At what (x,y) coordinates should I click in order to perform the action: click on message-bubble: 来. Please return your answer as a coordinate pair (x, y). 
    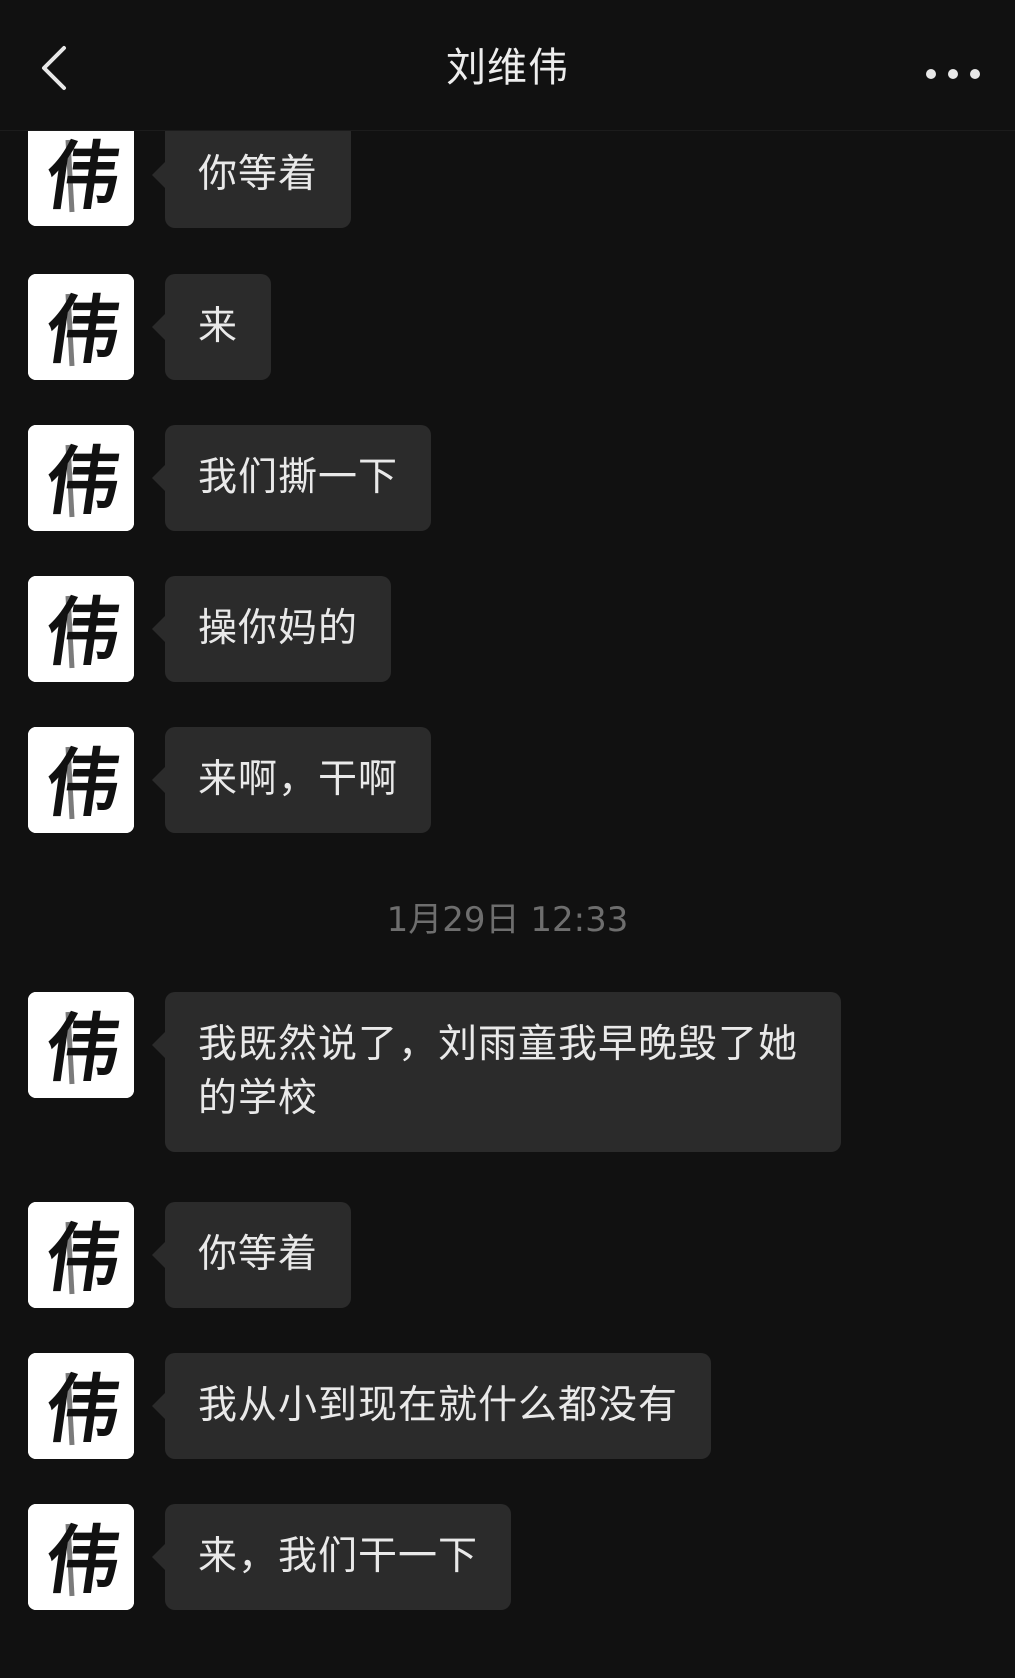
    Looking at the image, I should click on (211, 327).